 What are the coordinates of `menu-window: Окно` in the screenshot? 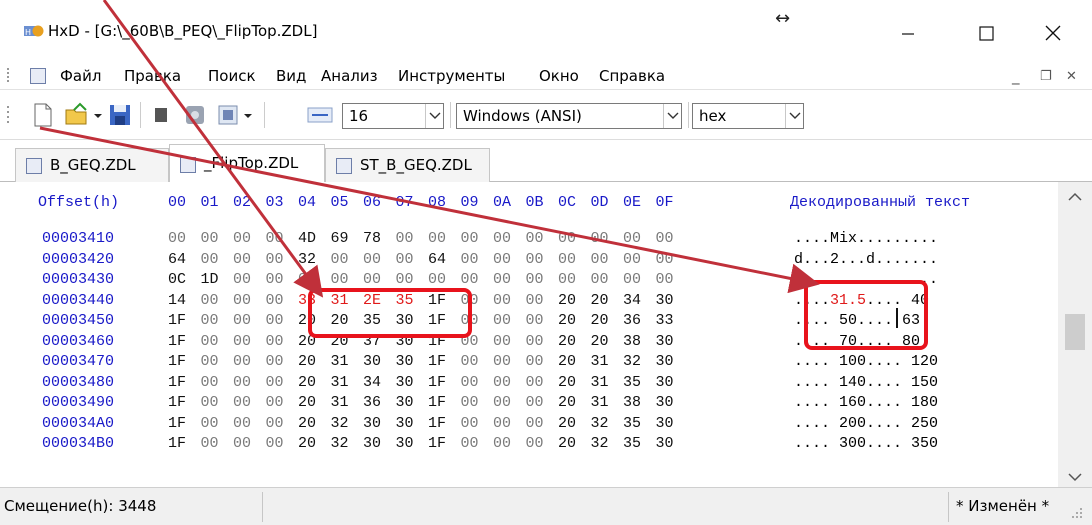 It's located at (559, 76).